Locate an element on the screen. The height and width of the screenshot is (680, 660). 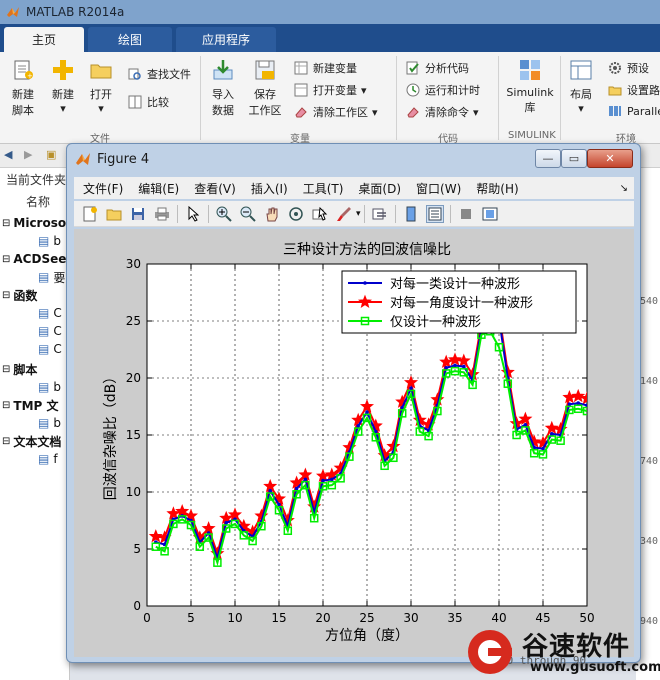
column-header-name: 名称 is located at coordinates (38, 201).